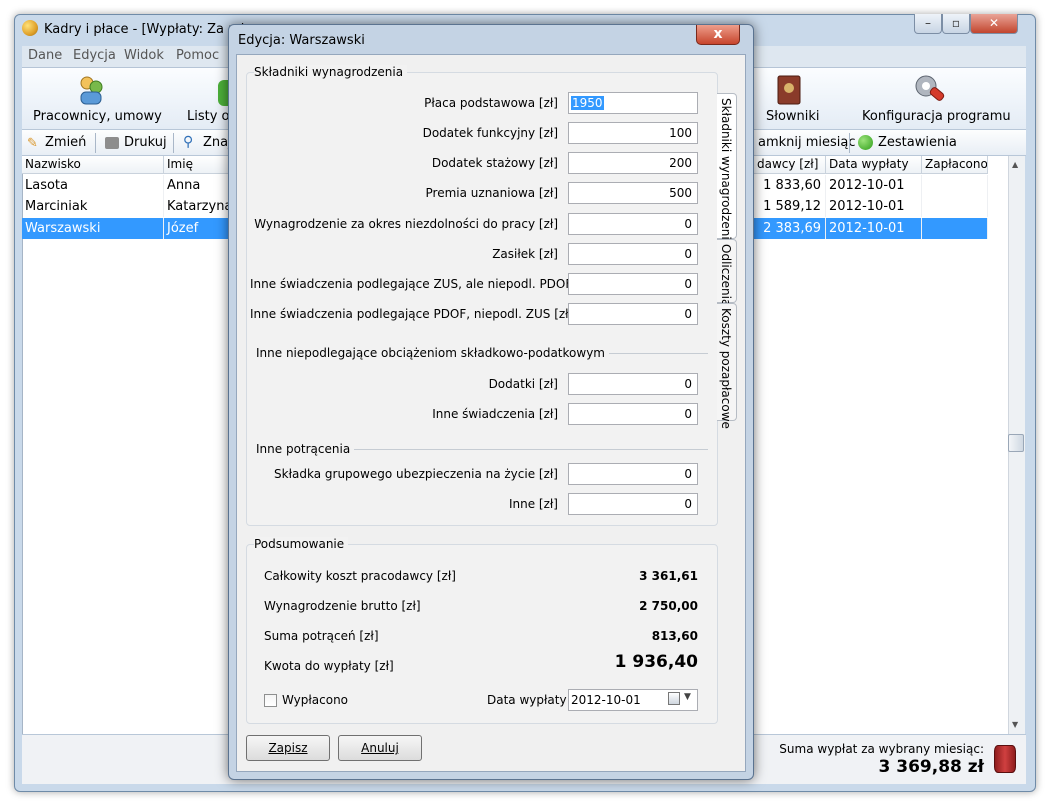  Describe the element at coordinates (790, 165) in the screenshot. I see `column-header-employer-cost: dawcy [zł]` at that location.